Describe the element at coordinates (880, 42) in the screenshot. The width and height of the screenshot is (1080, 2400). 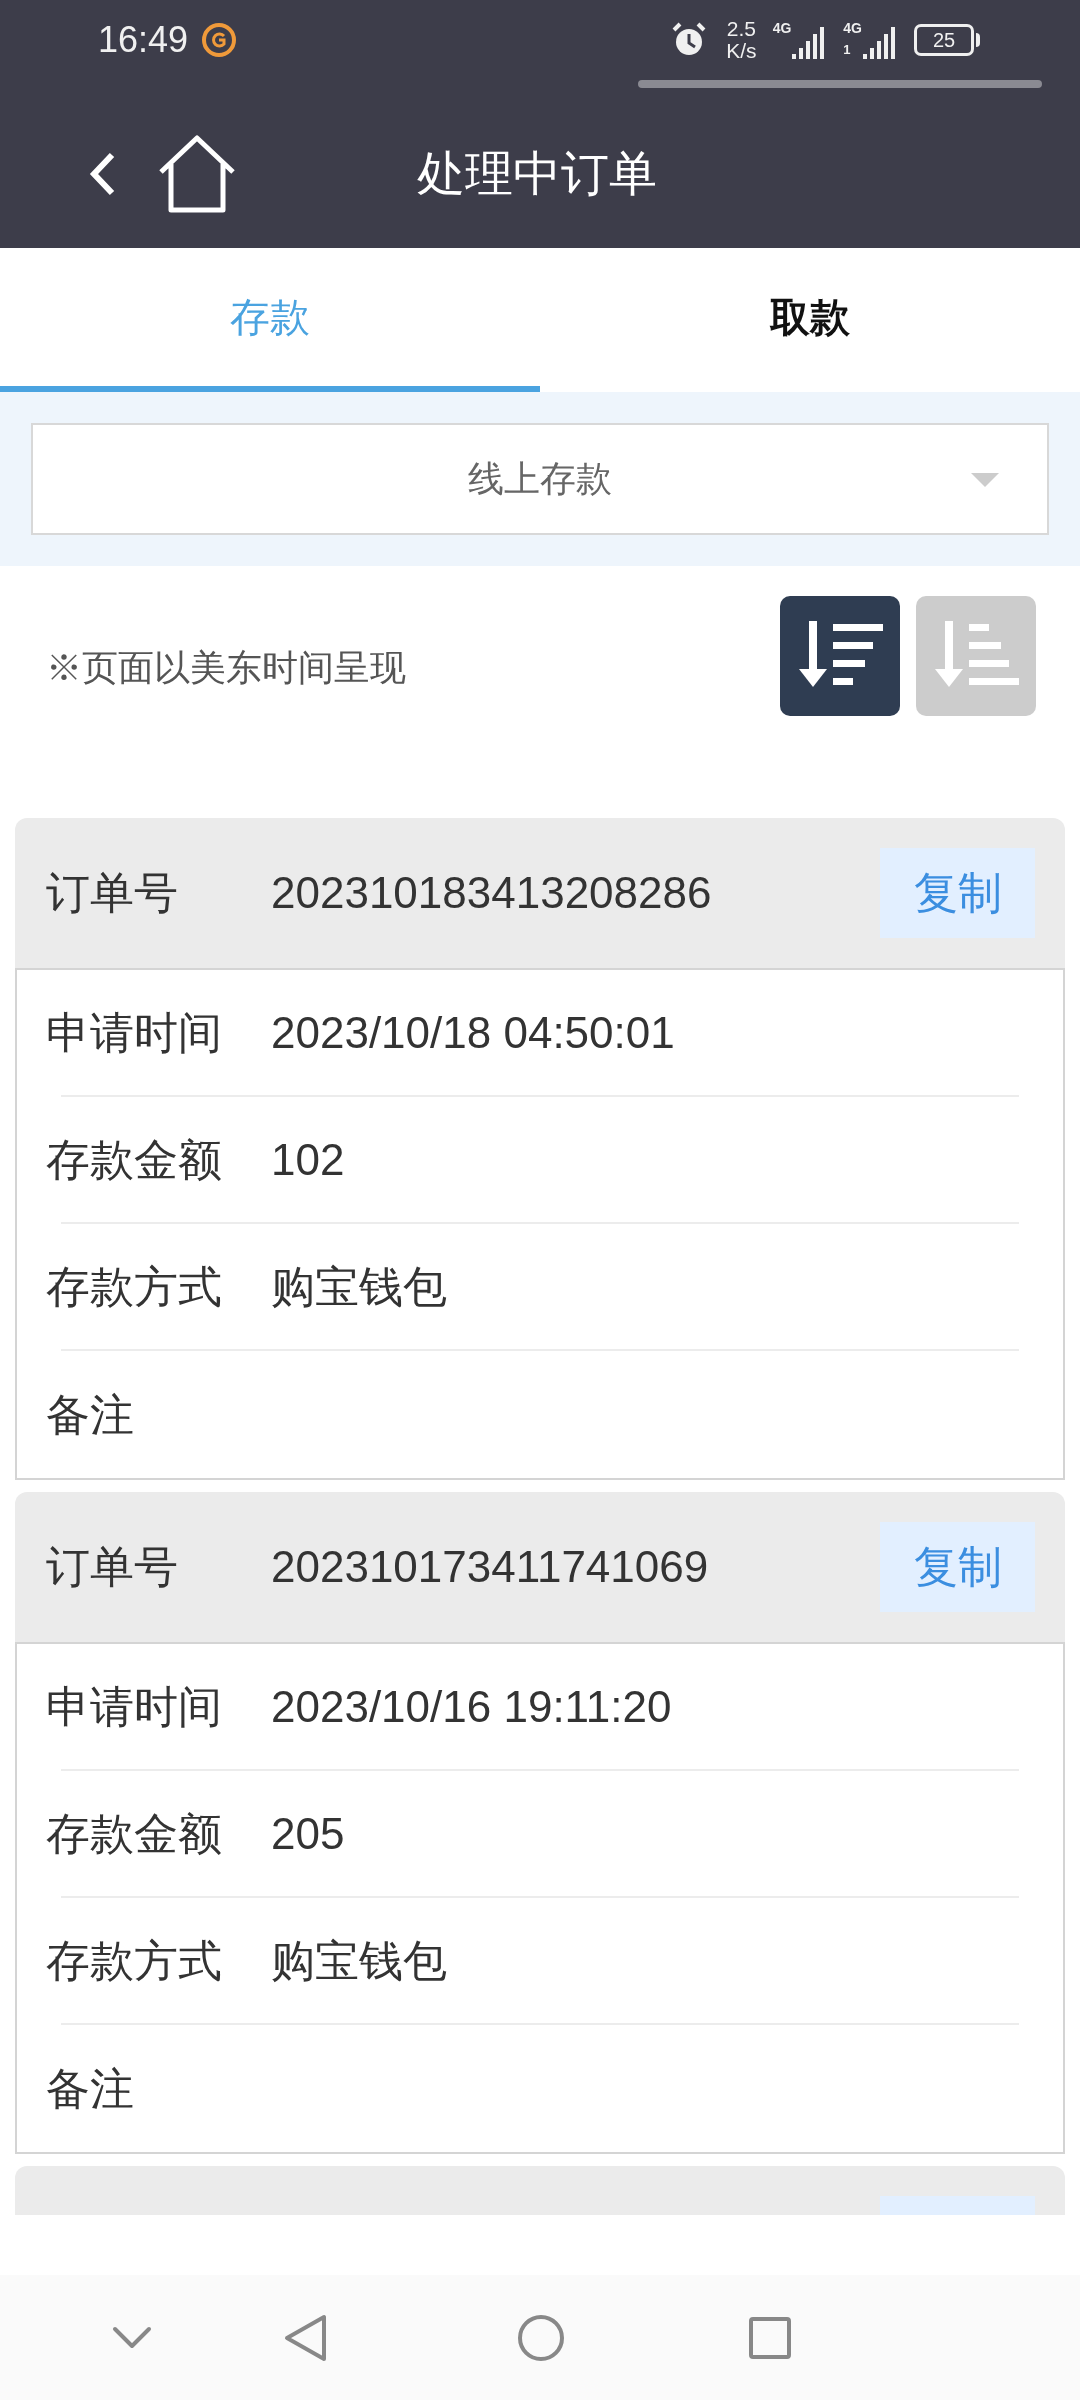
I see `signal-icon` at that location.